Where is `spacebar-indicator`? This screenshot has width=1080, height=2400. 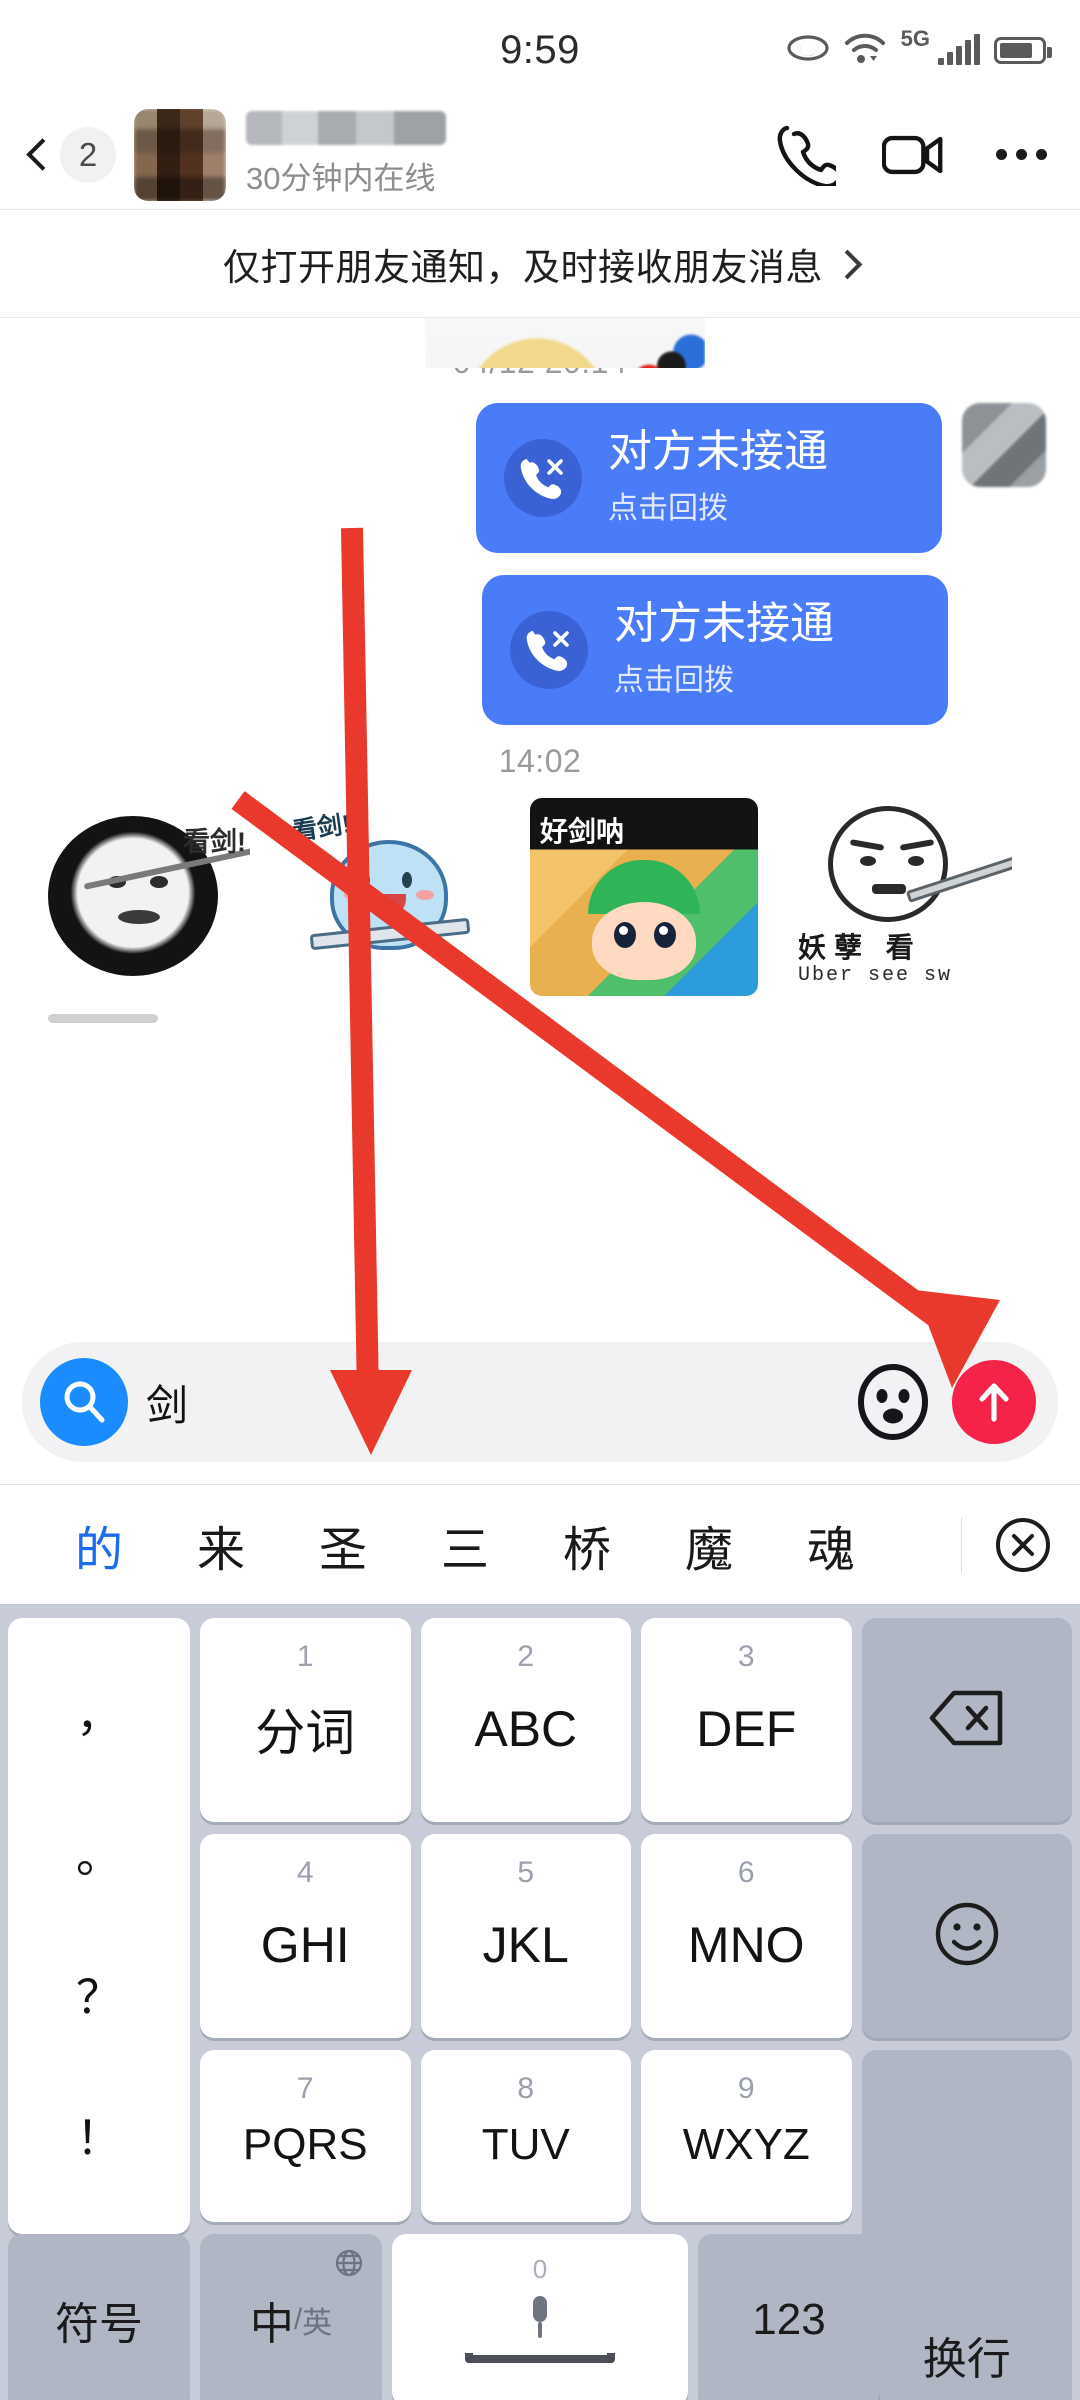
spacebar-indicator is located at coordinates (540, 2357).